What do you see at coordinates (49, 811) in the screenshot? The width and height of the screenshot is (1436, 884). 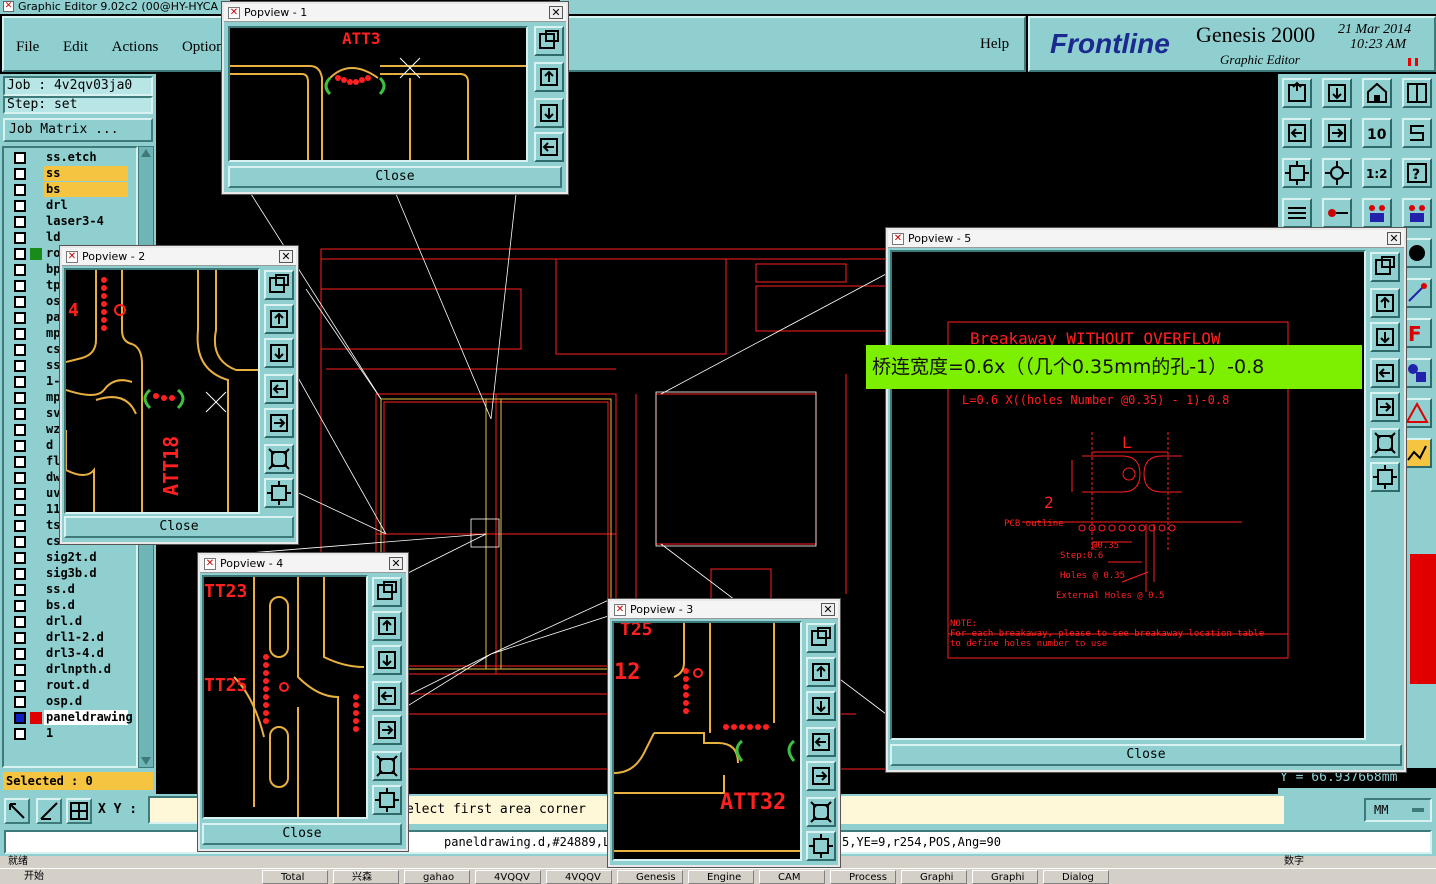 I see `select-tool` at bounding box center [49, 811].